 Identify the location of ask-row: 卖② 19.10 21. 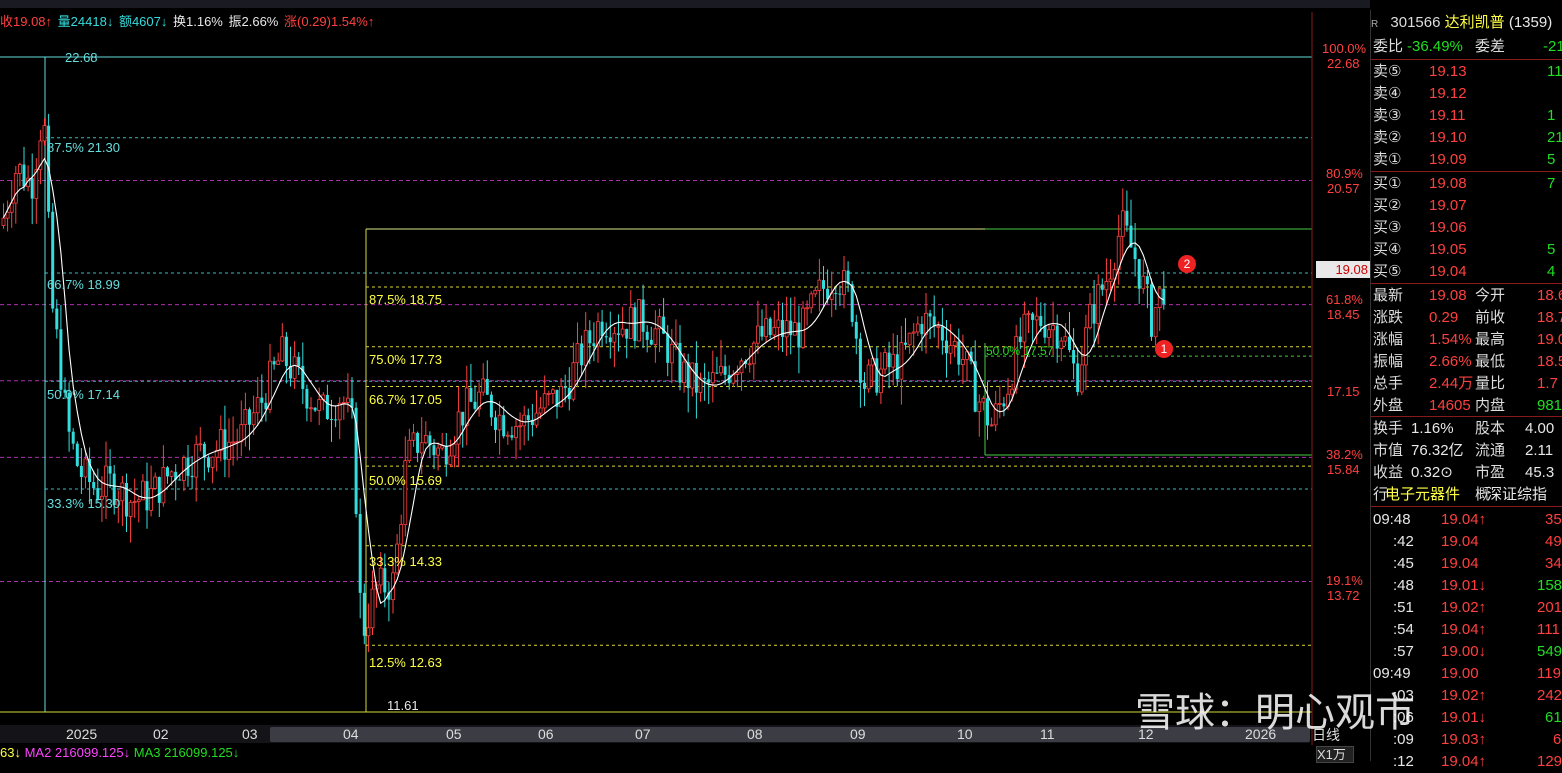
(1466, 138).